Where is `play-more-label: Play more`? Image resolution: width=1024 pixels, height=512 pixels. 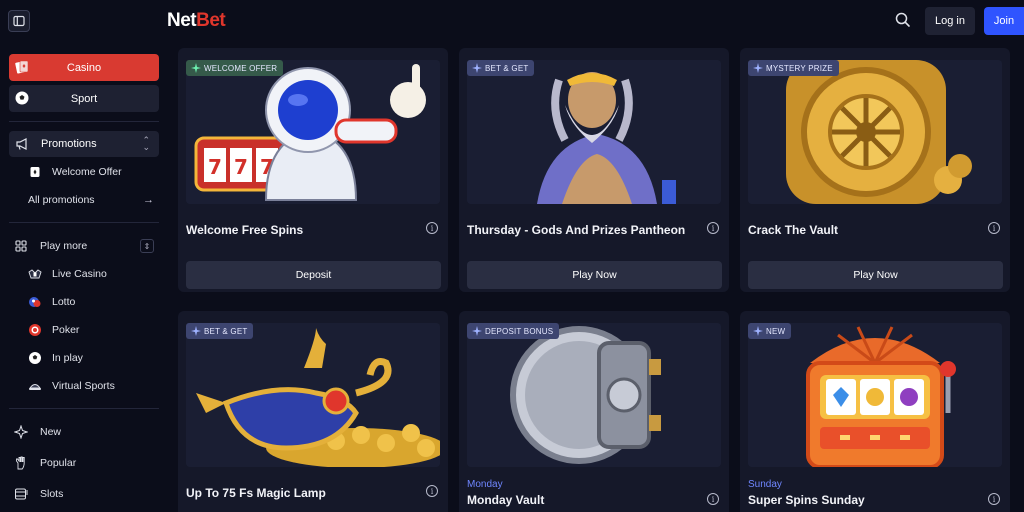
play-more-label: Play more is located at coordinates (64, 246).